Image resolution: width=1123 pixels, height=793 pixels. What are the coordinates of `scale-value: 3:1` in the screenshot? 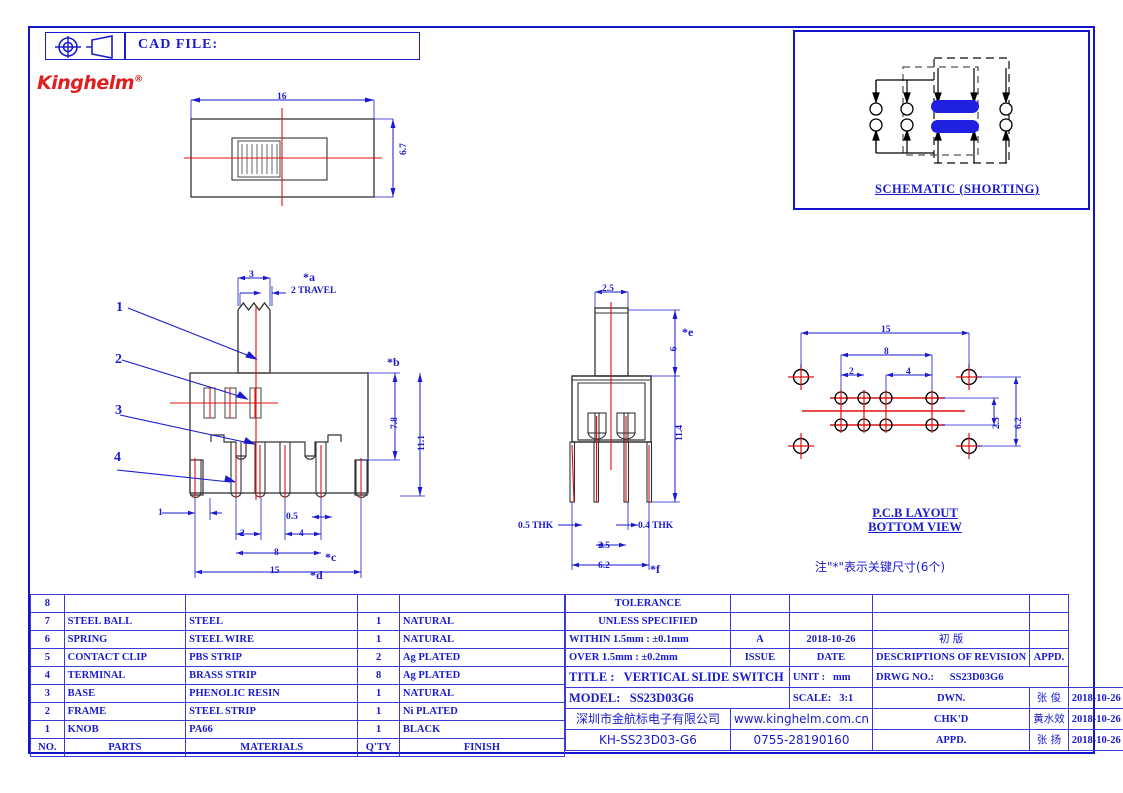 It's located at (846, 698).